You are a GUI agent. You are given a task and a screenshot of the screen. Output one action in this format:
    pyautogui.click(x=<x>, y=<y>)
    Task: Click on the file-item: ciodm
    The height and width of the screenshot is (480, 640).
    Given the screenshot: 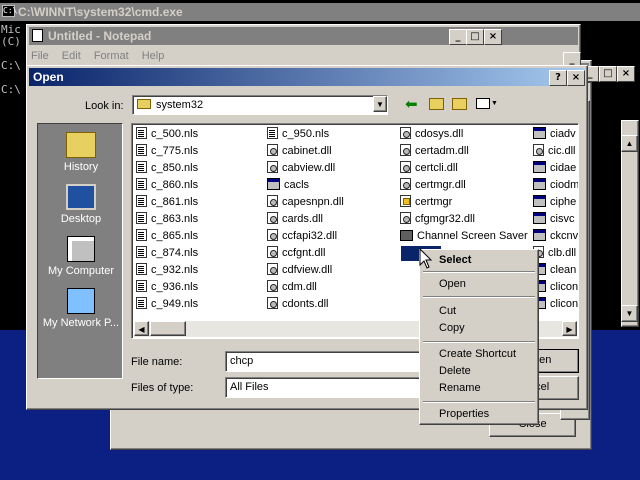 What is the action you would take?
    pyautogui.click(x=555, y=185)
    